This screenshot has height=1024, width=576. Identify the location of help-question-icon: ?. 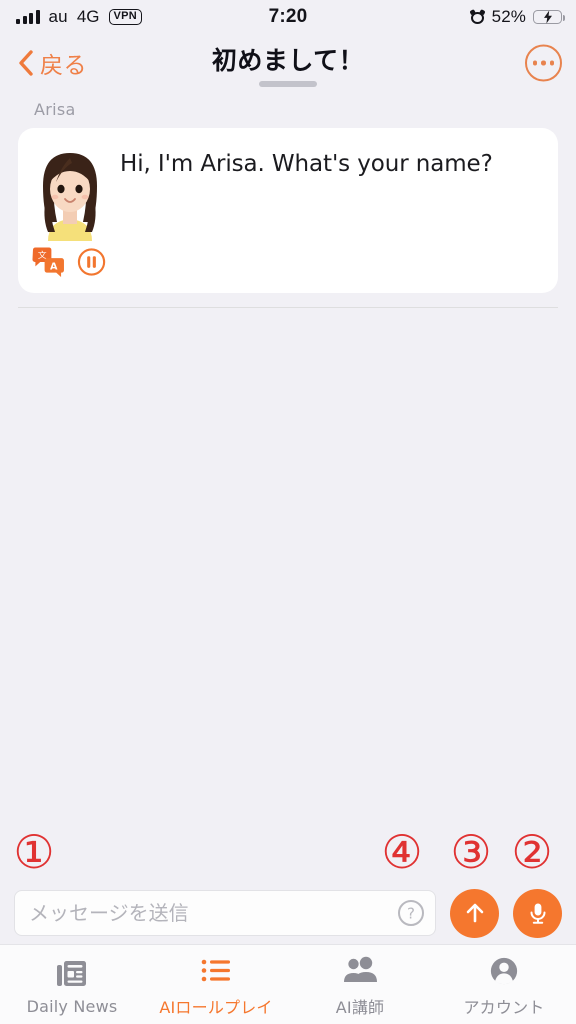
(411, 913).